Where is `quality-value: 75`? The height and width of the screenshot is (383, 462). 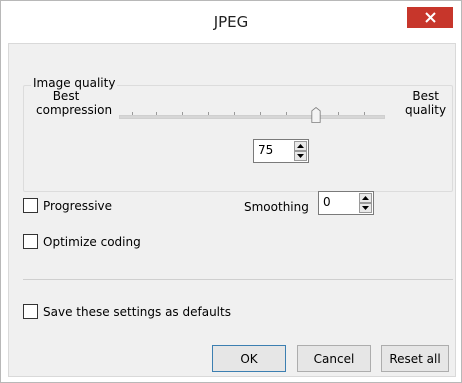 quality-value: 75 is located at coordinates (265, 150).